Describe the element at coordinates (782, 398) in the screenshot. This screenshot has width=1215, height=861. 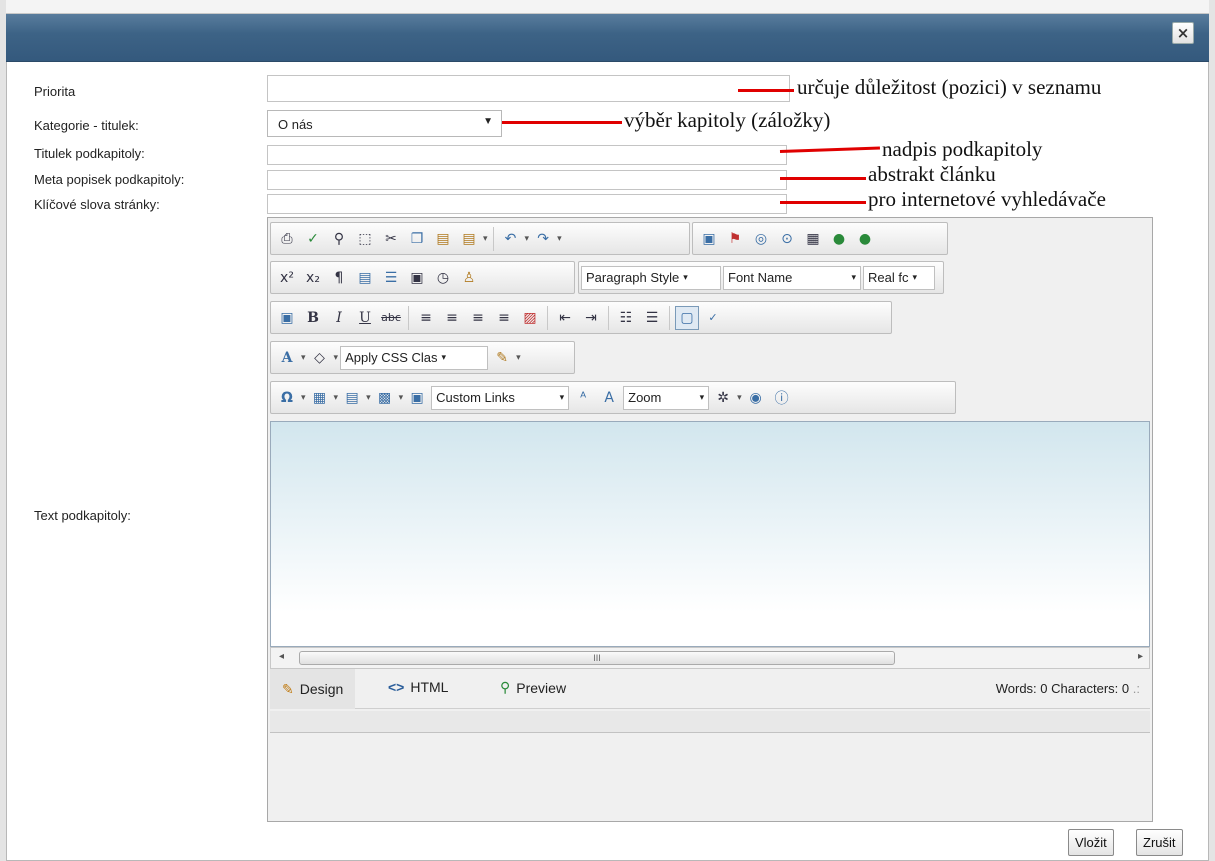
I see `about-icon: ⓘ` at that location.